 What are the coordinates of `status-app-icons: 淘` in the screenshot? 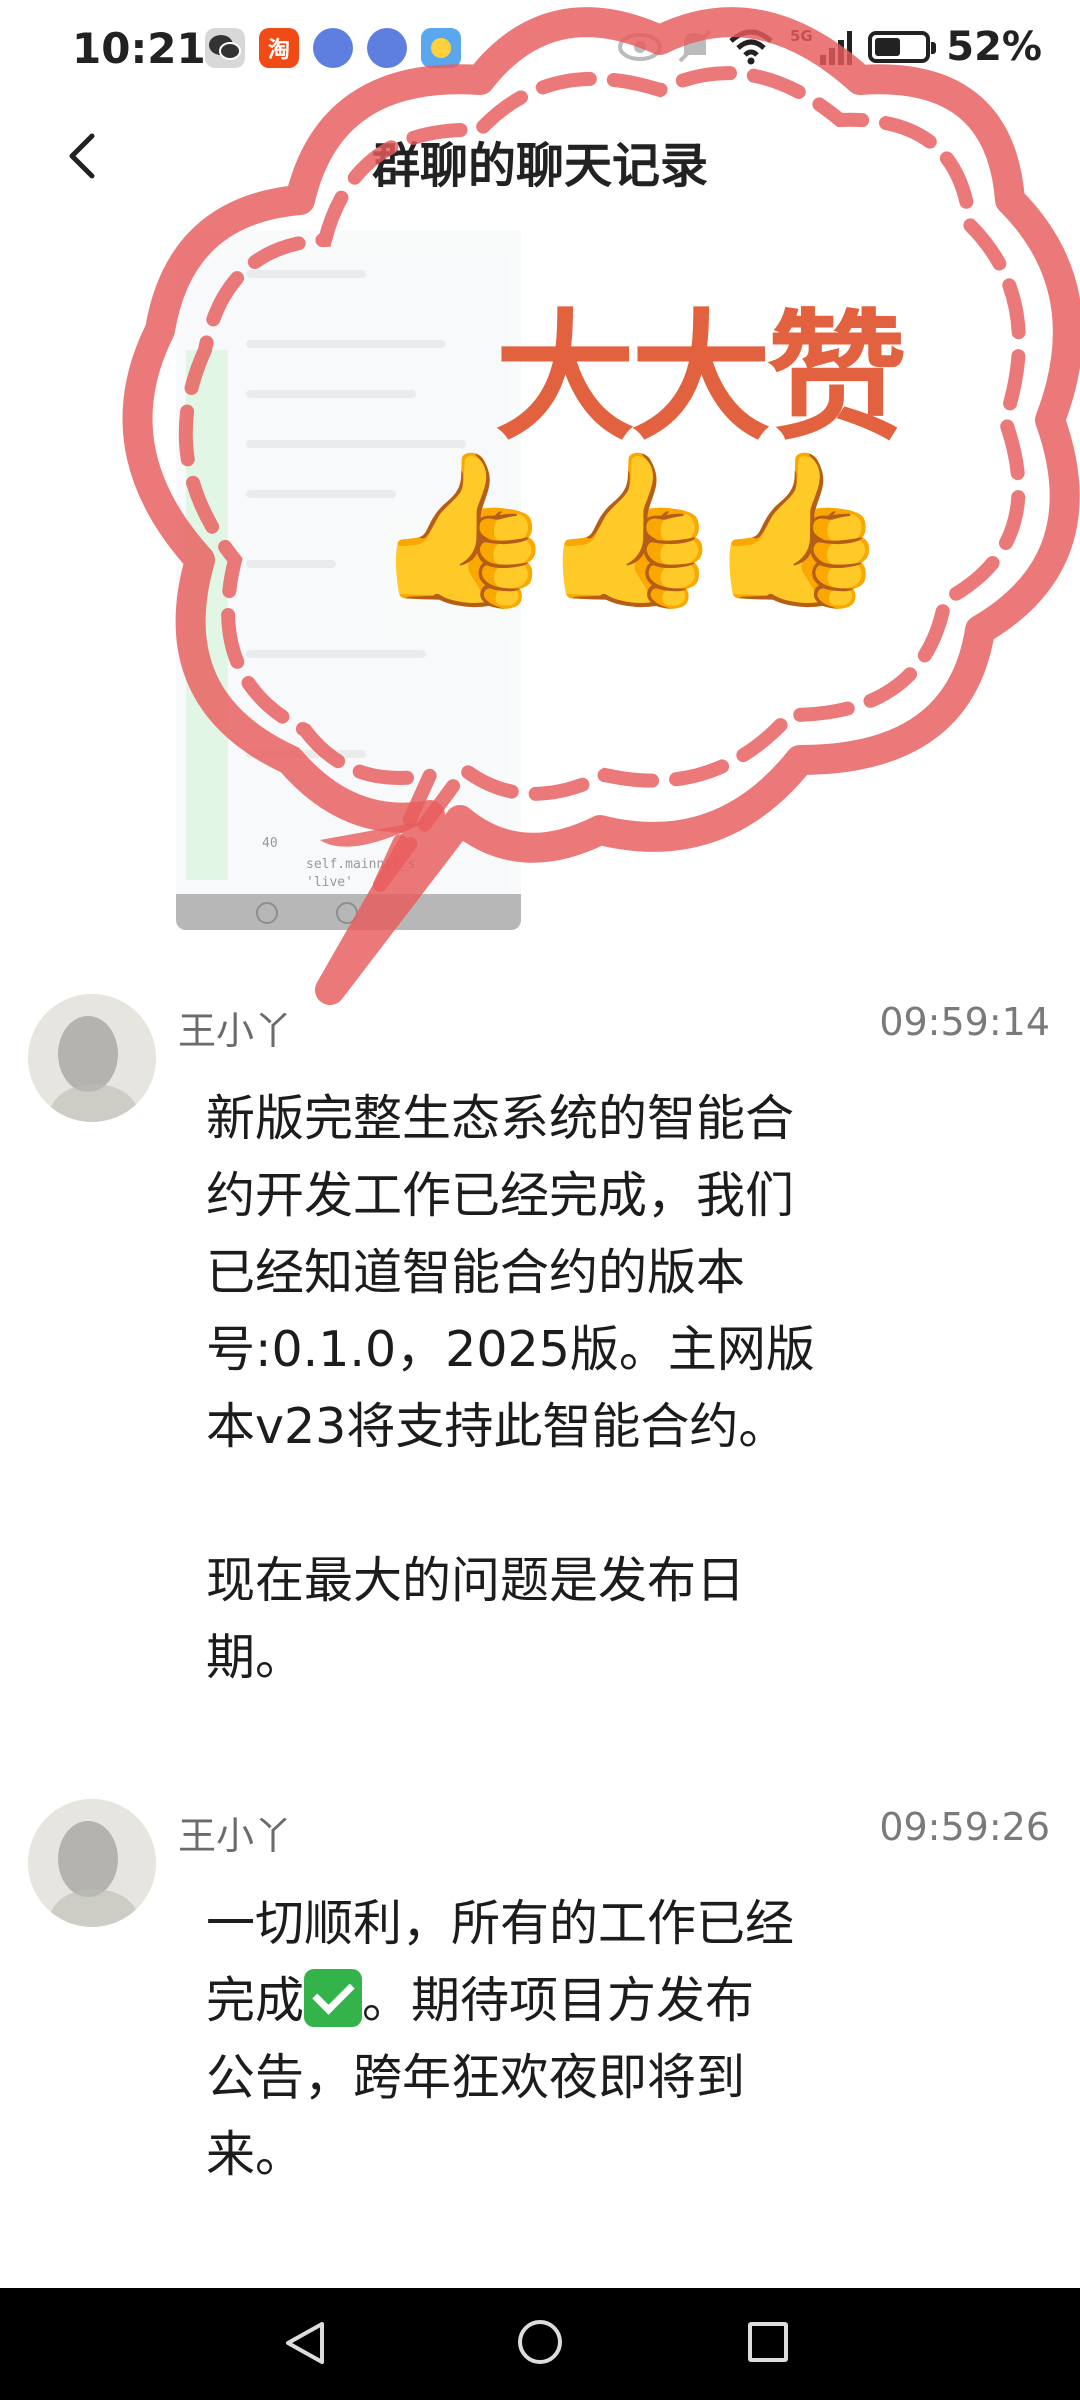 It's located at (333, 48).